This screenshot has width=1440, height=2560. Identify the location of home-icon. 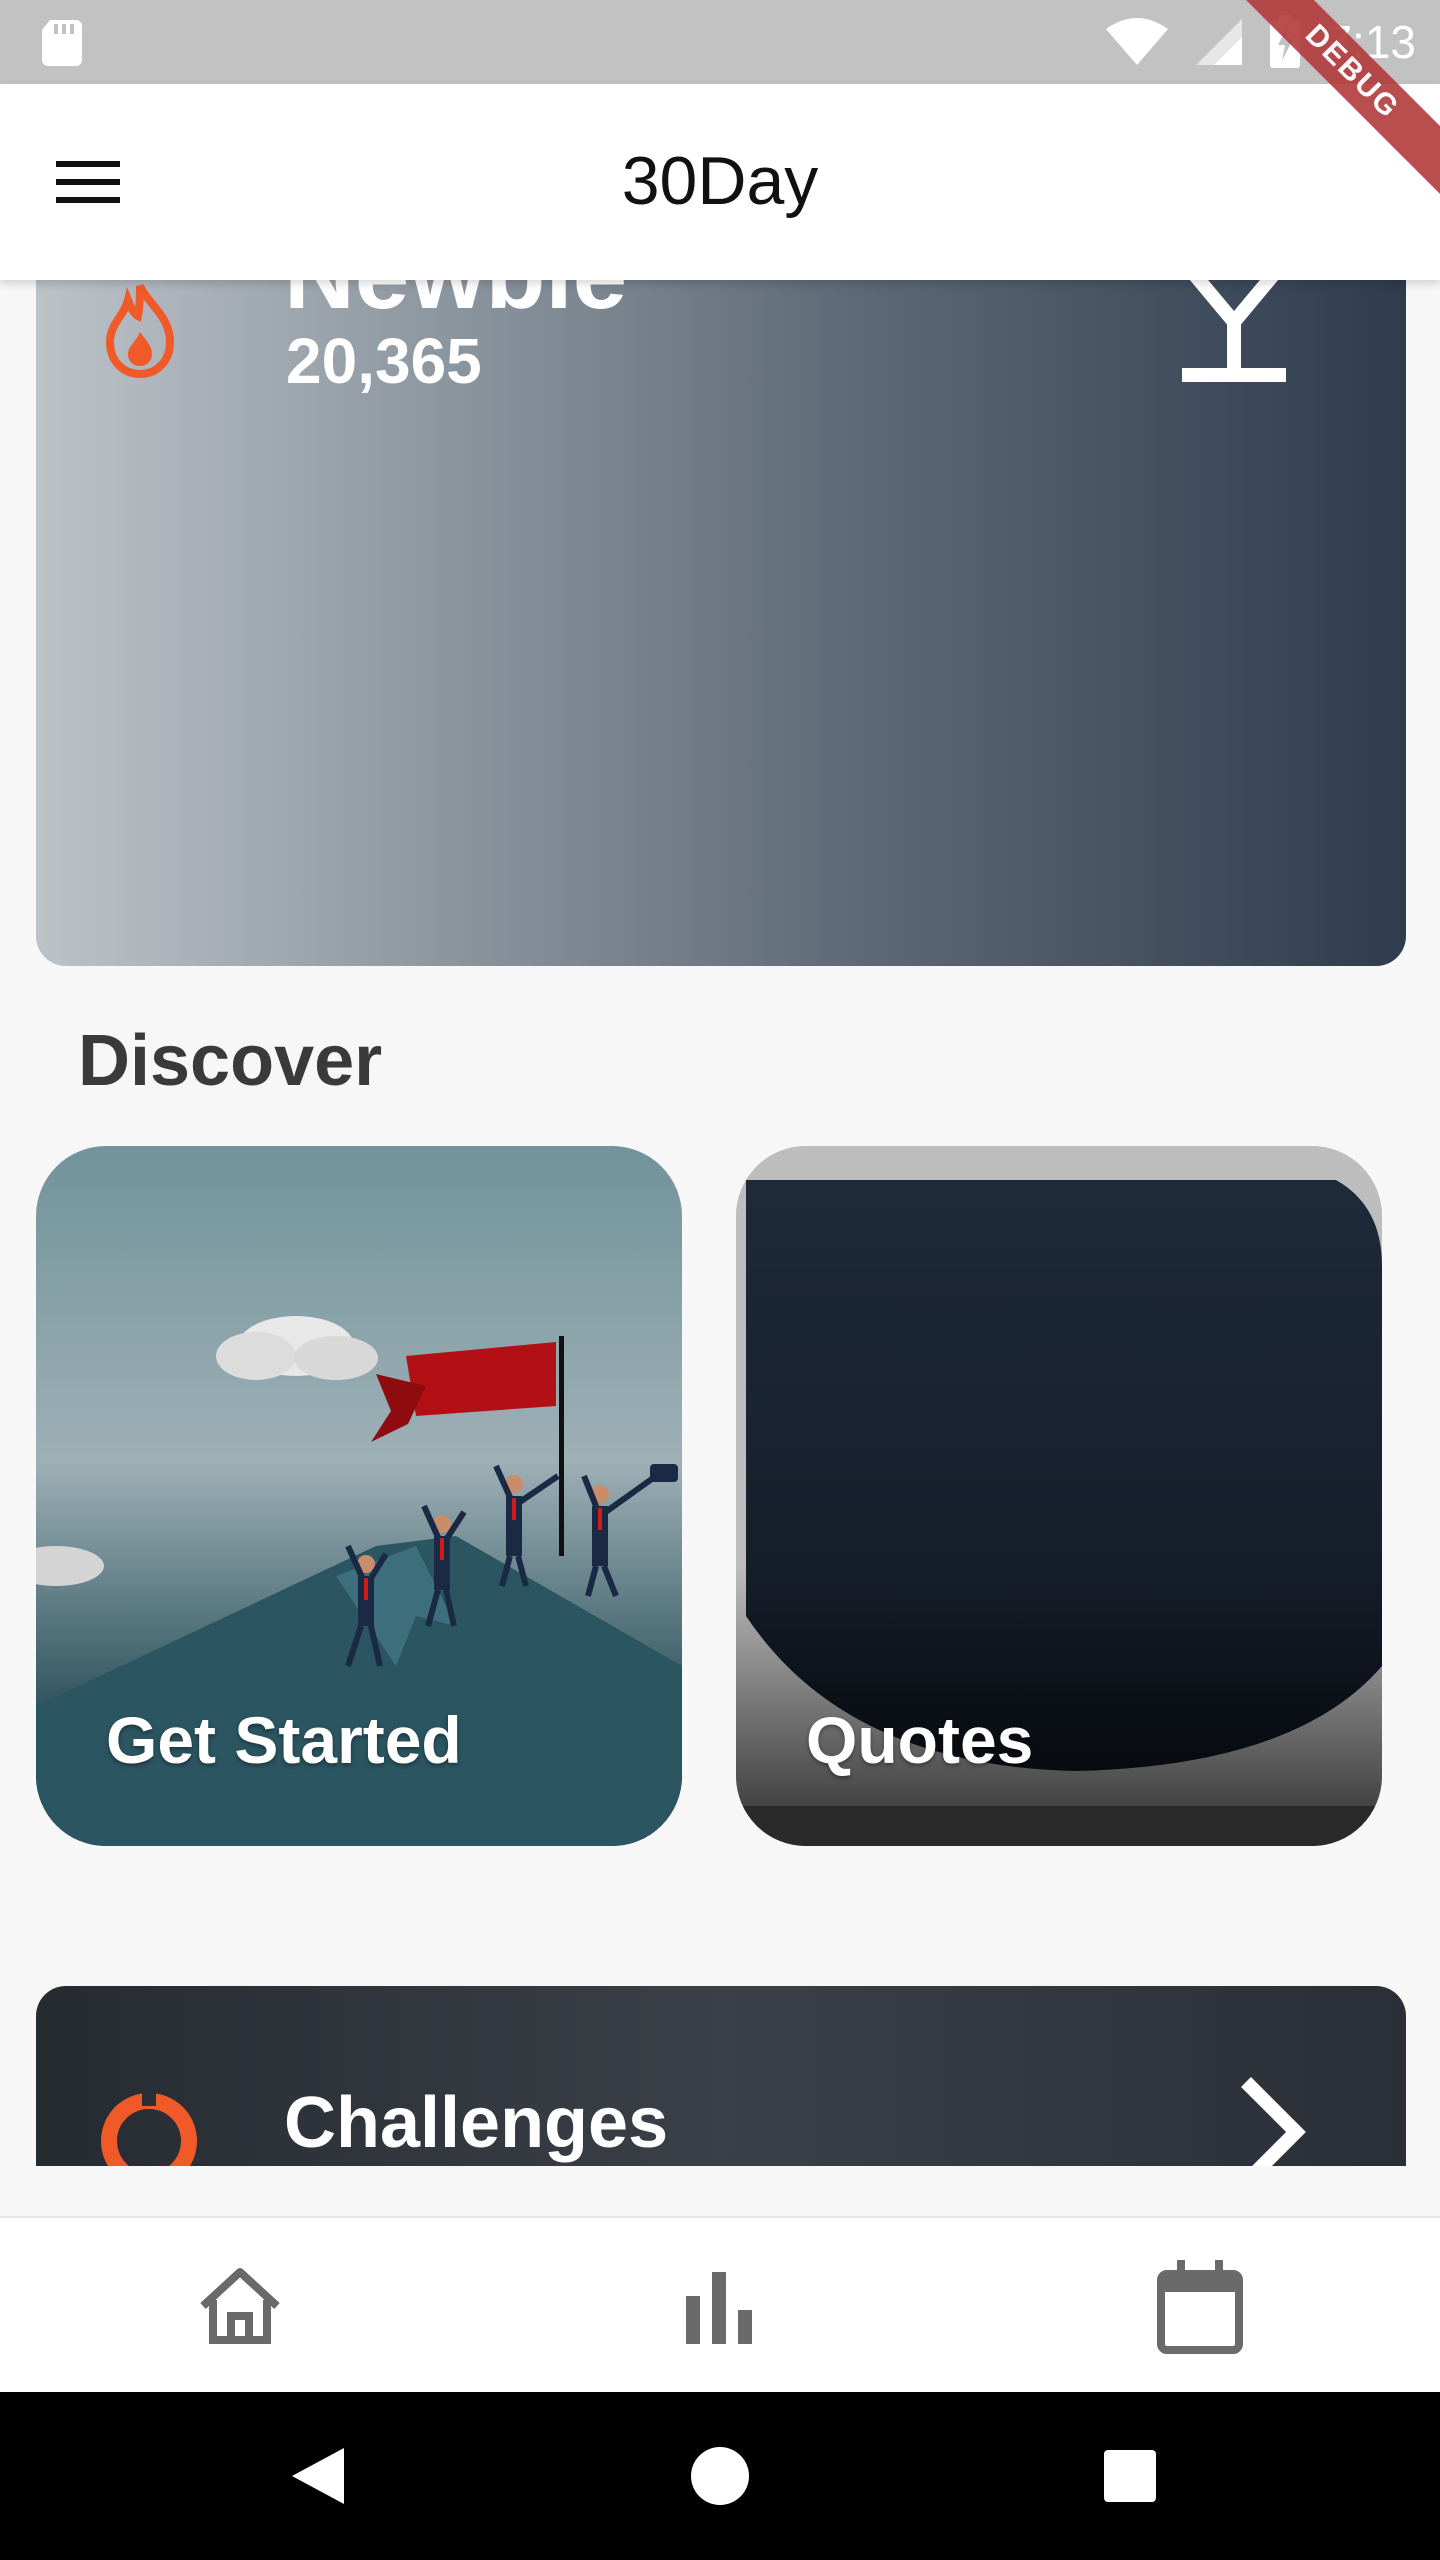
(240, 2306).